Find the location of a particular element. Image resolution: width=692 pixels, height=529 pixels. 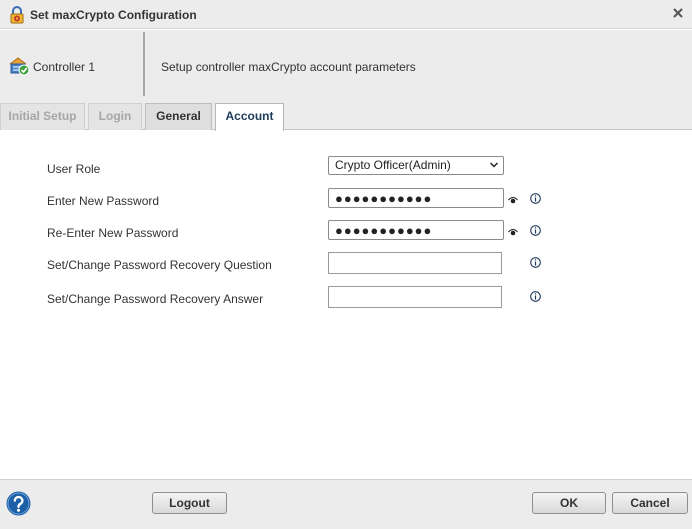

help-icon is located at coordinates (18, 503).